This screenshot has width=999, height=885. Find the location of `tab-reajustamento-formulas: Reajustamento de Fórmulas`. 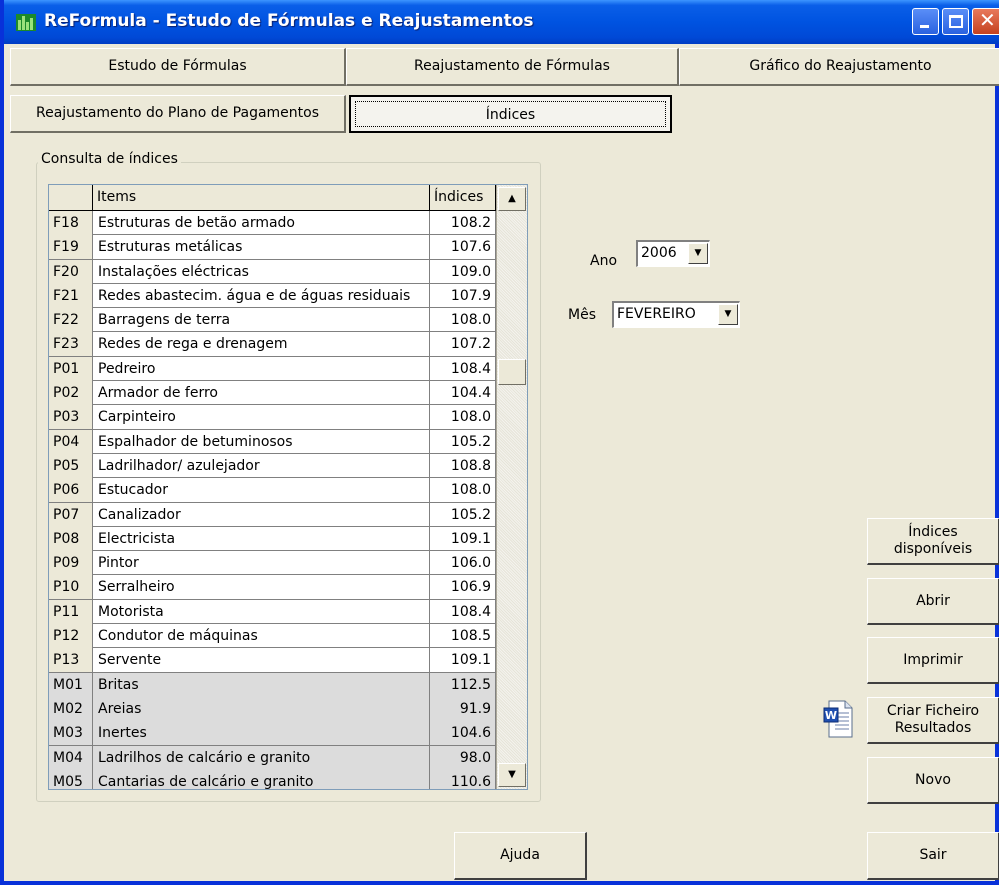

tab-reajustamento-formulas: Reajustamento de Fórmulas is located at coordinates (512, 67).